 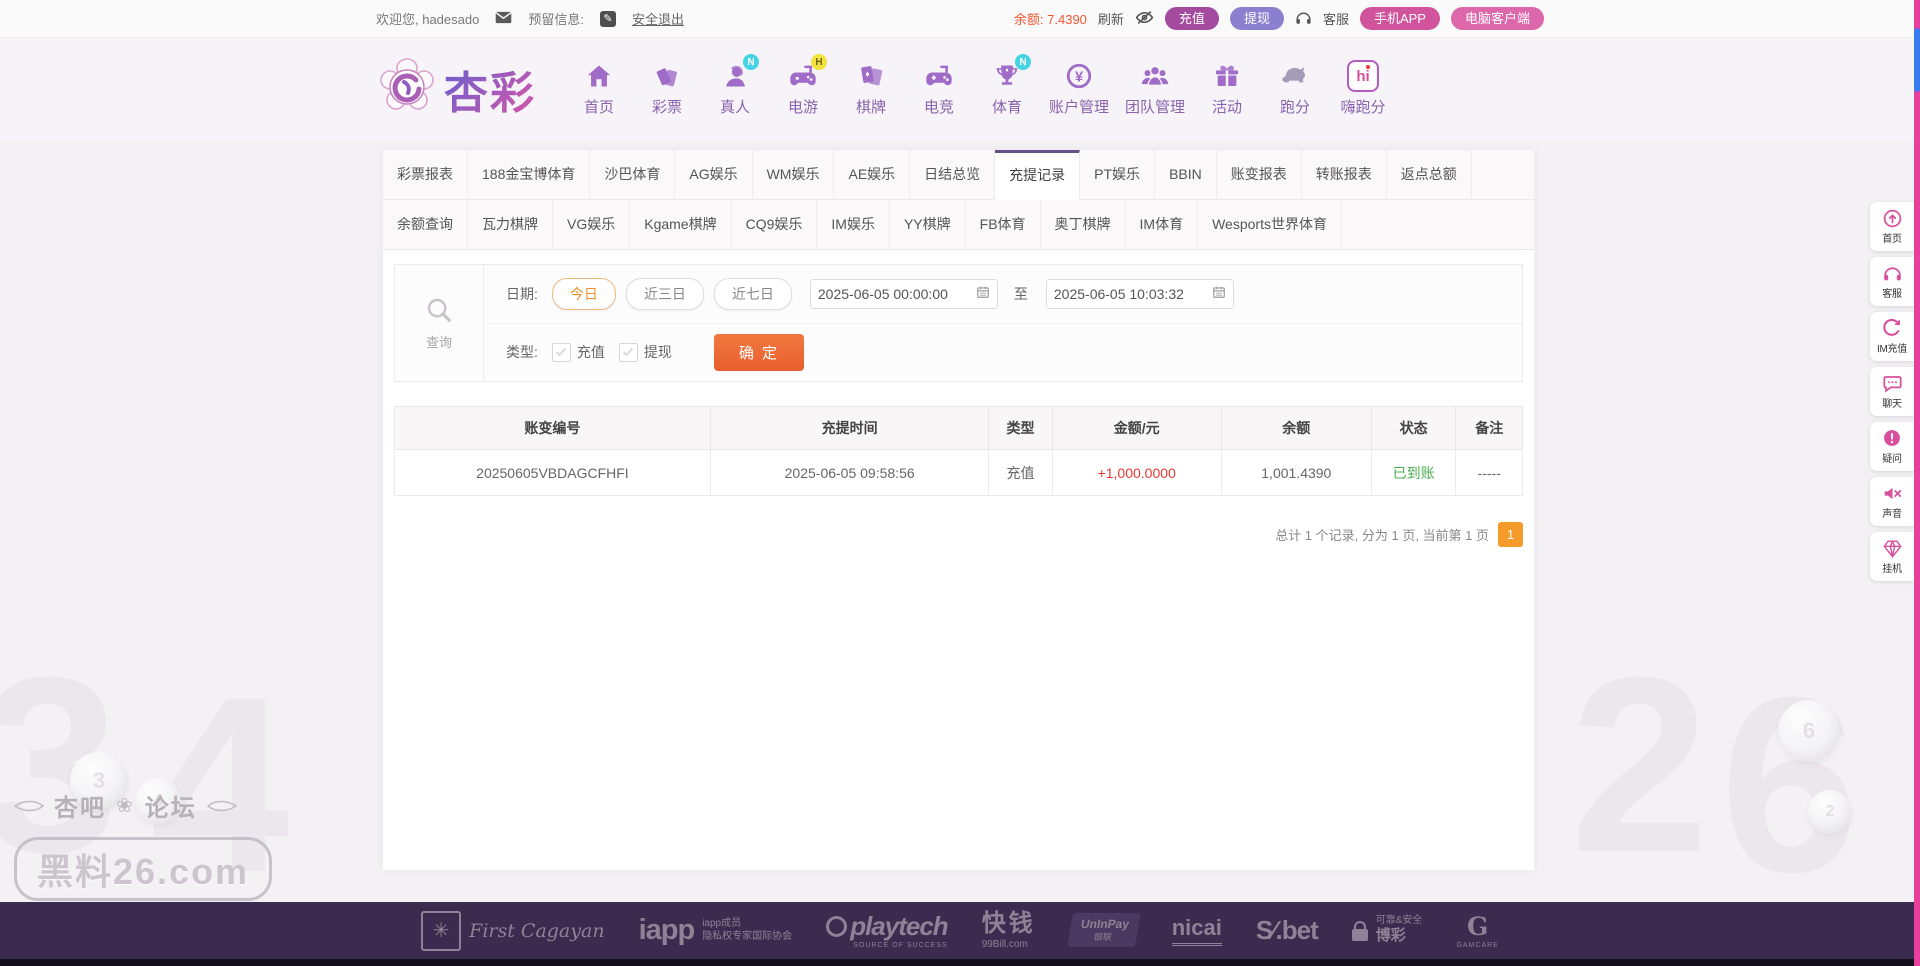 What do you see at coordinates (1186, 174) in the screenshot?
I see `tab-BBIN: BBIN` at bounding box center [1186, 174].